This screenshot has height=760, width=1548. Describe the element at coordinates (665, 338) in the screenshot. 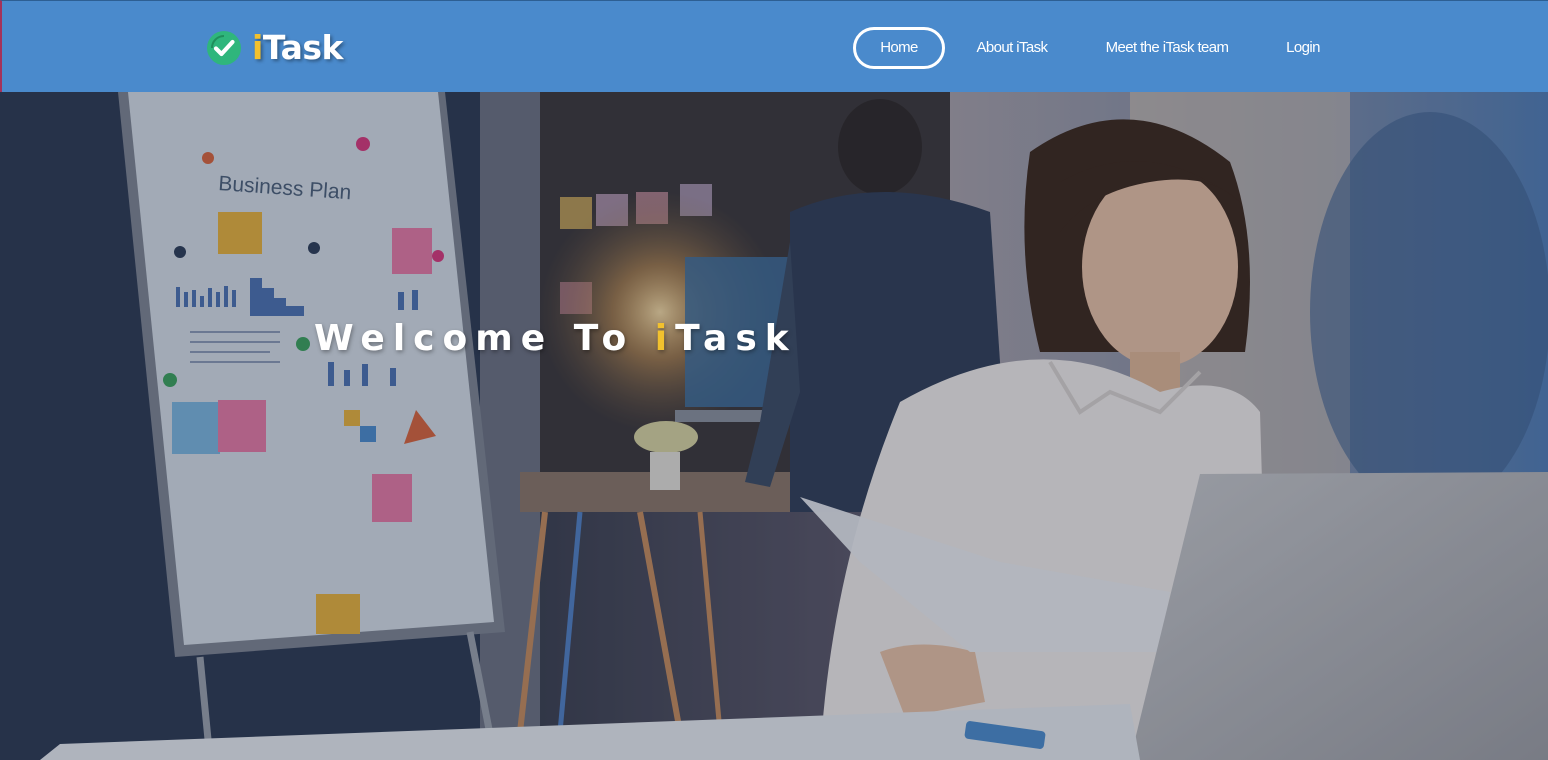

I see `hero-title-accent: i` at that location.